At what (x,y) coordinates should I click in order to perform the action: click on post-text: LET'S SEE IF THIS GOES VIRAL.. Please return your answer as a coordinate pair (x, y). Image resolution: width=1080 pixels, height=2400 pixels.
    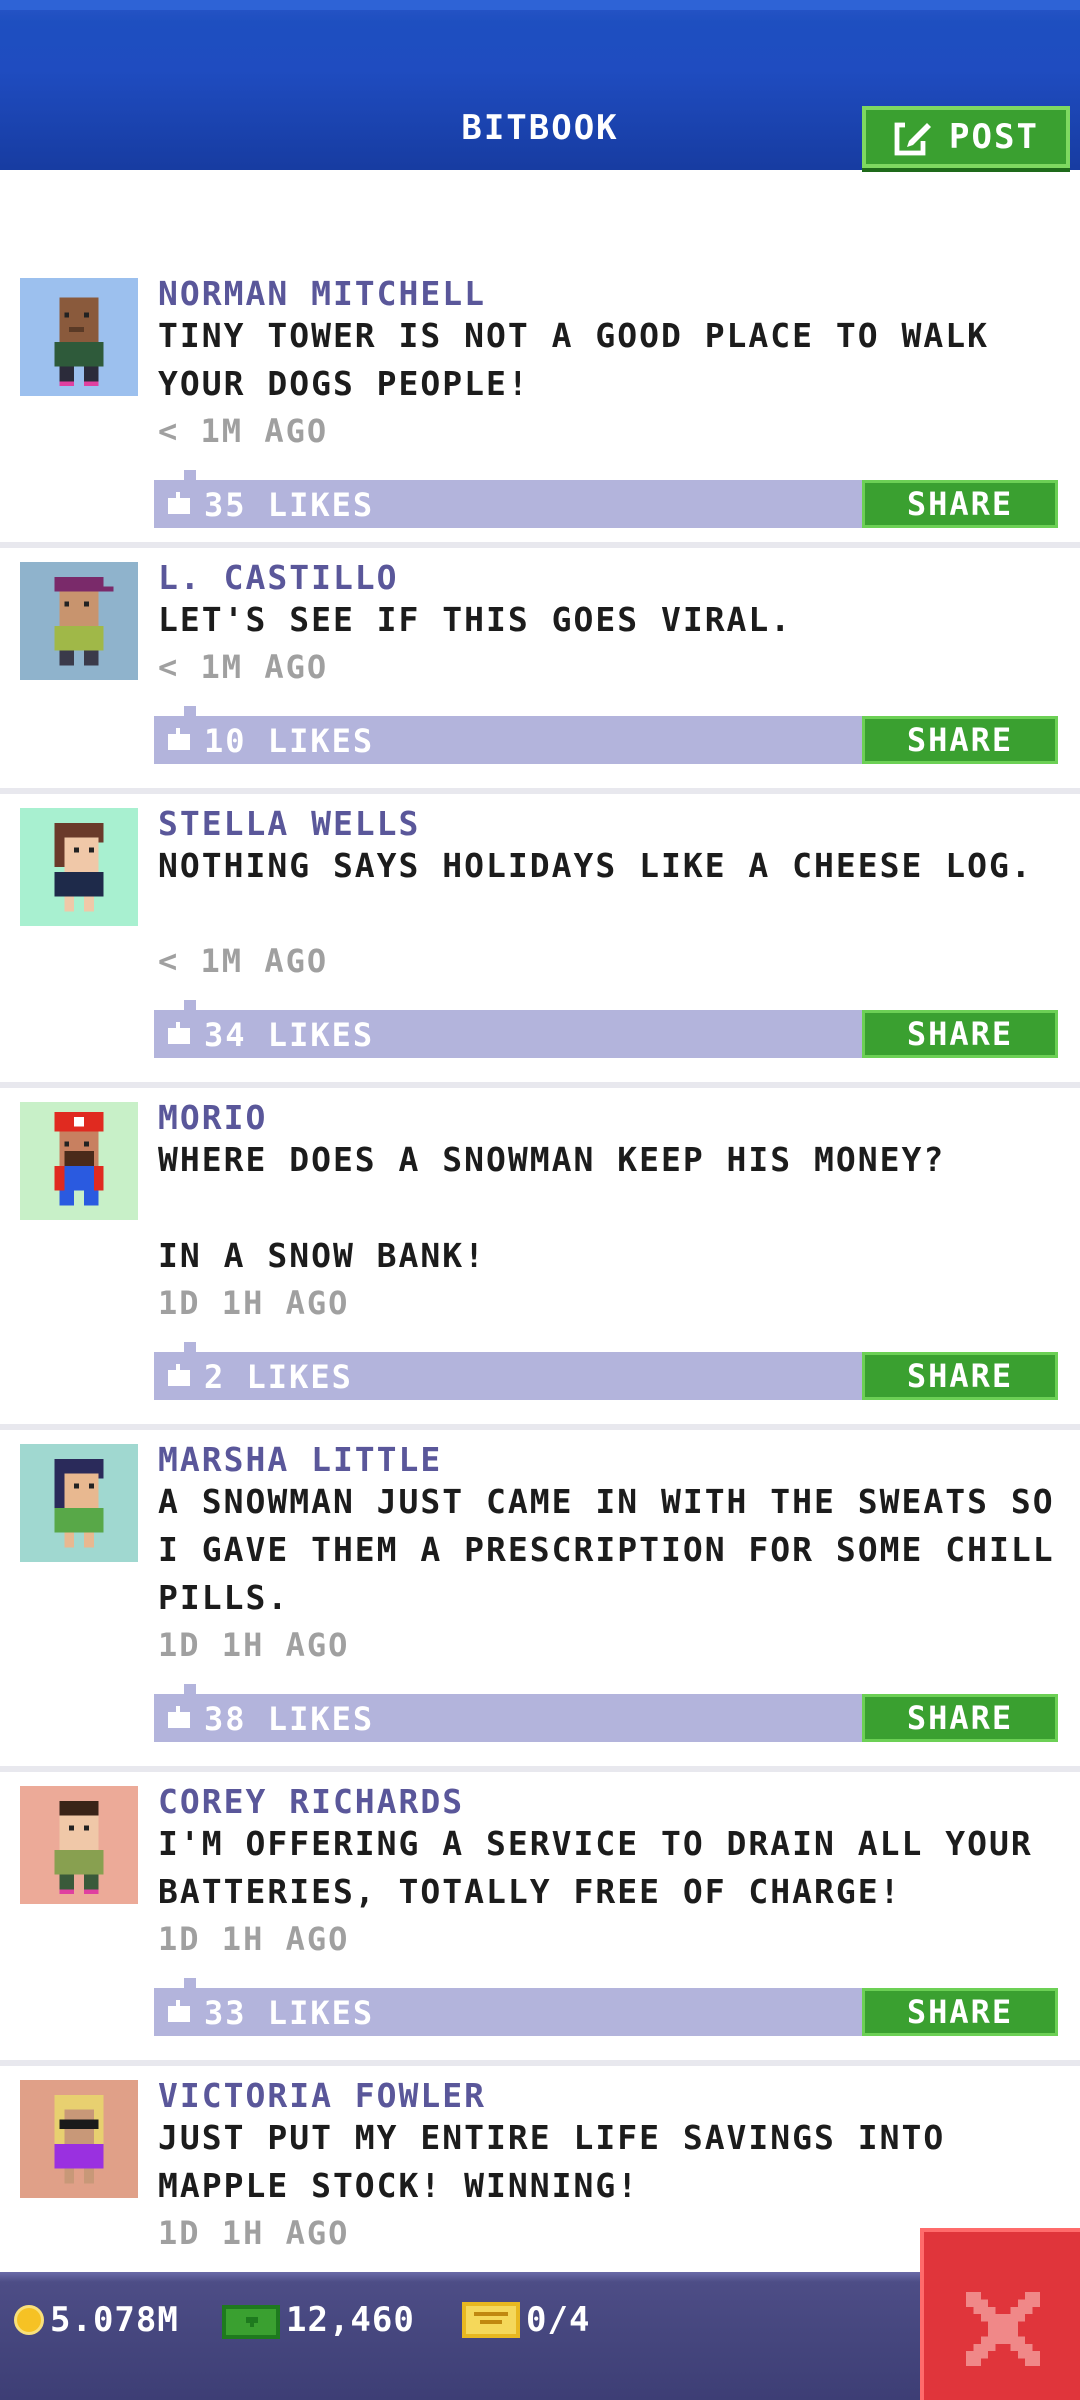
    Looking at the image, I should click on (475, 619).